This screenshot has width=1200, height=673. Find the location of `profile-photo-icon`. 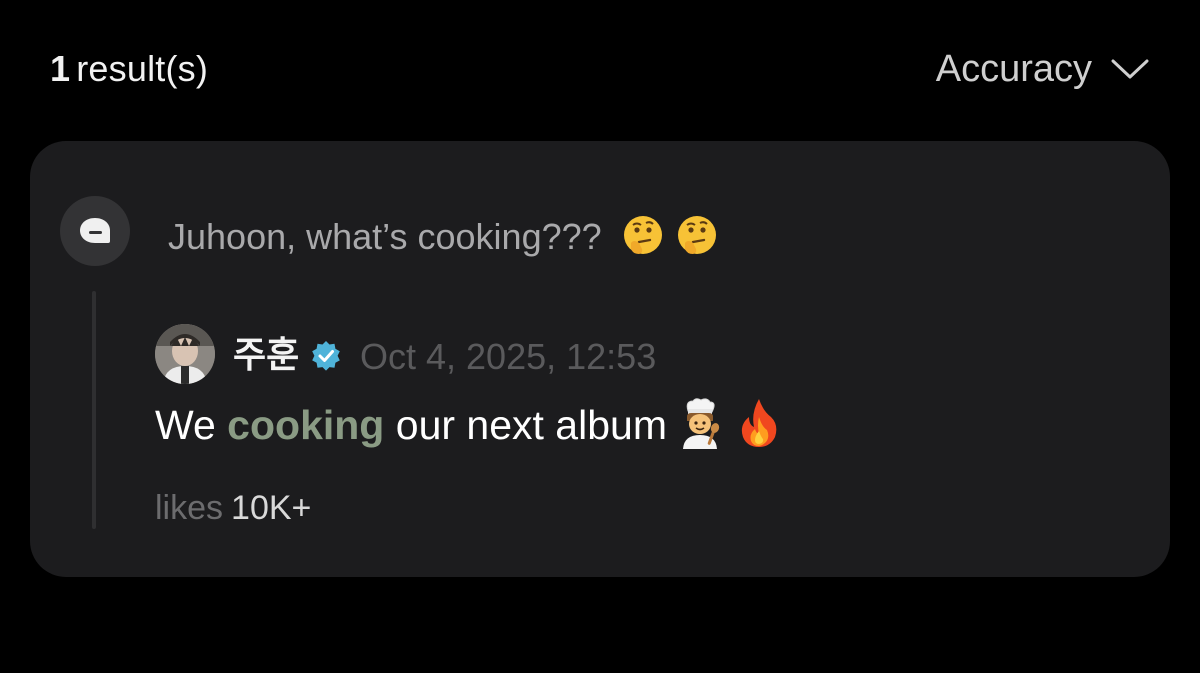

profile-photo-icon is located at coordinates (185, 354).